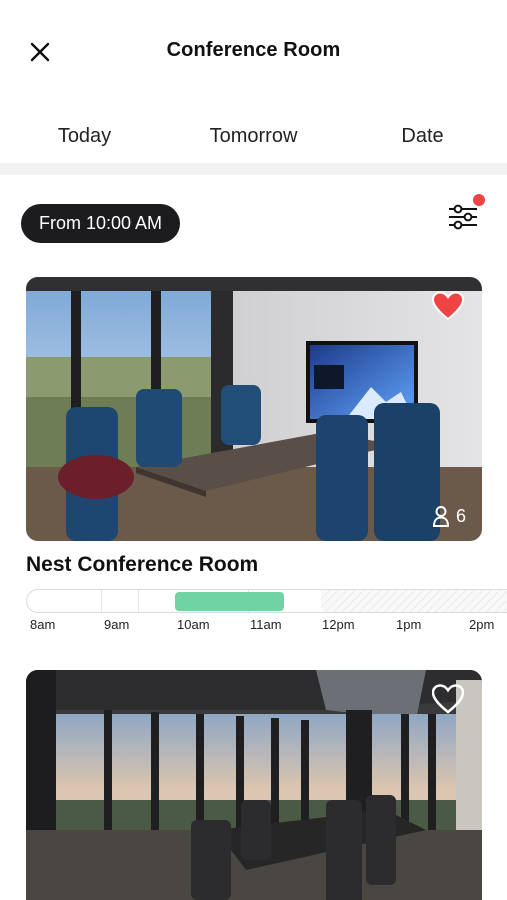 This screenshot has width=507, height=900. I want to click on time-label: 1pm, so click(409, 624).